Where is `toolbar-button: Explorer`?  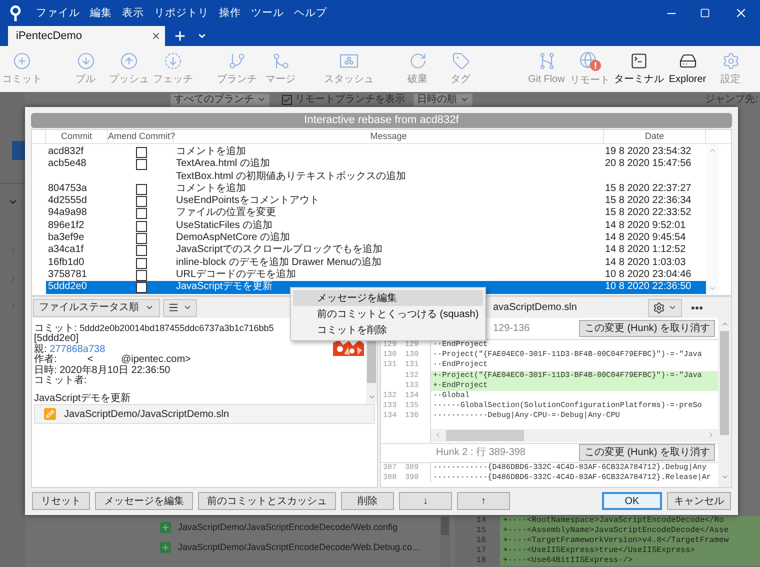 toolbar-button: Explorer is located at coordinates (687, 69).